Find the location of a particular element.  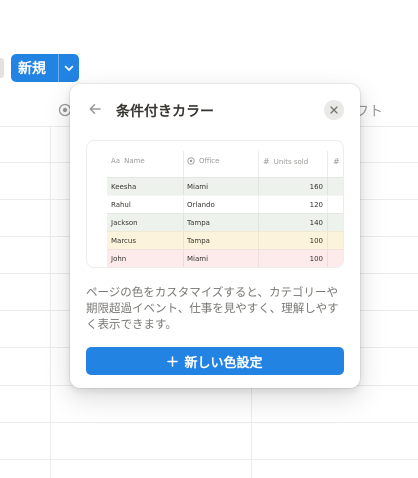

preview-col-extra: # is located at coordinates (336, 161).